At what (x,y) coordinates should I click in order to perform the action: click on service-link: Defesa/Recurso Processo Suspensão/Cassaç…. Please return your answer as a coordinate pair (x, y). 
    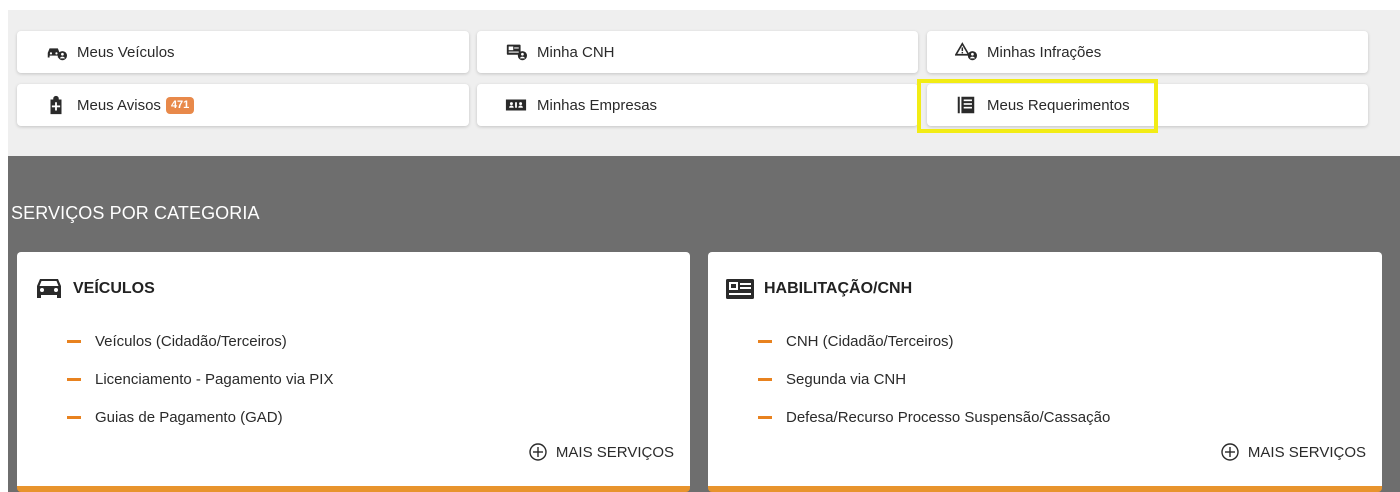
    Looking at the image, I should click on (948, 417).